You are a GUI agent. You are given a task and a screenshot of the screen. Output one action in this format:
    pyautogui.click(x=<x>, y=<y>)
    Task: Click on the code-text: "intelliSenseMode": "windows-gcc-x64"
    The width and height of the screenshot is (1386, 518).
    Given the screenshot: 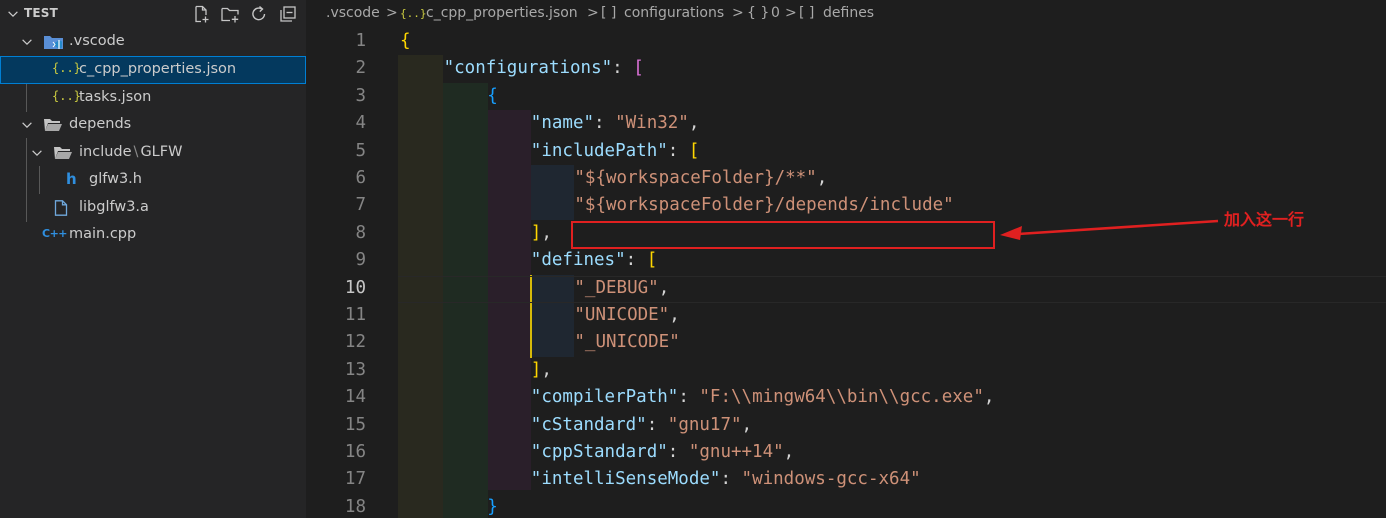 What is the action you would take?
    pyautogui.click(x=726, y=479)
    